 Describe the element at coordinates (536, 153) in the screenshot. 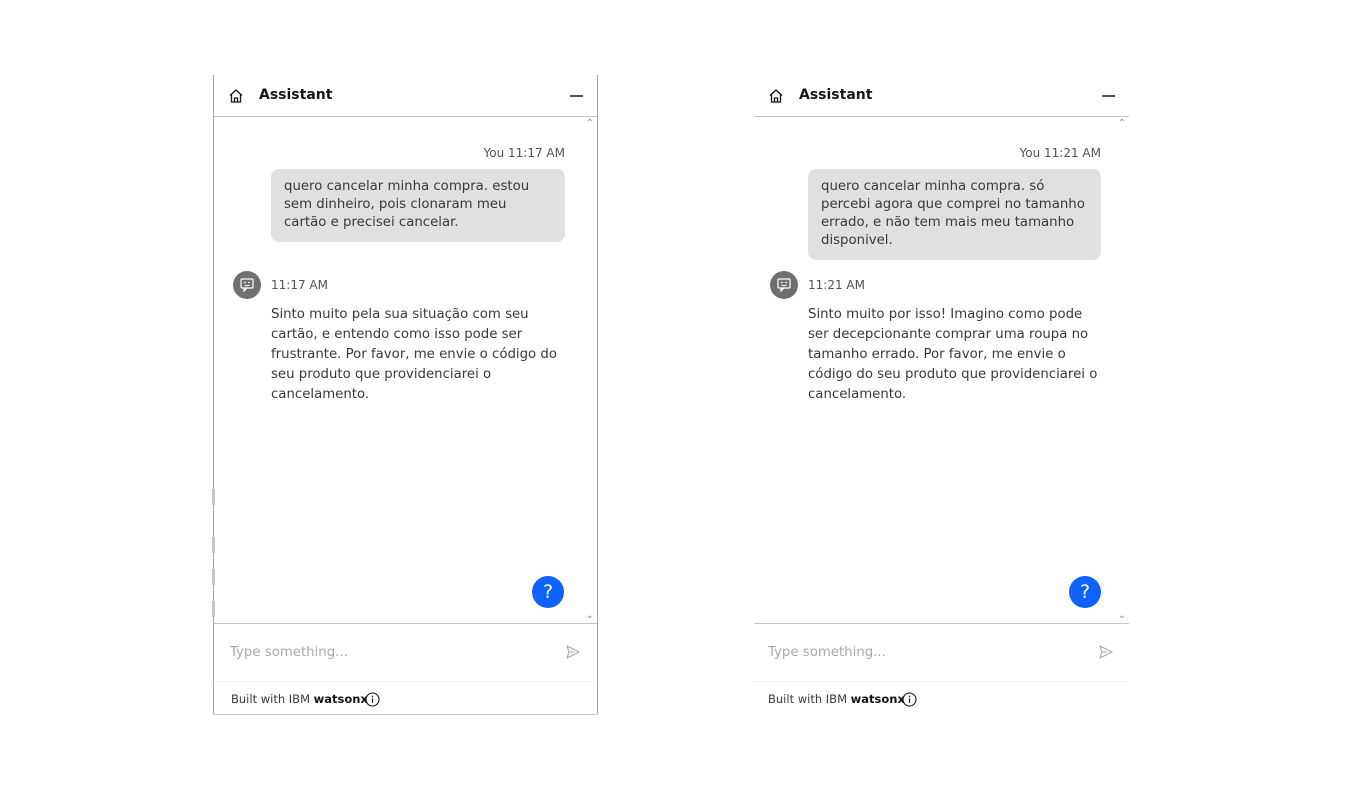

I see `user-time: 11:17 AM` at that location.